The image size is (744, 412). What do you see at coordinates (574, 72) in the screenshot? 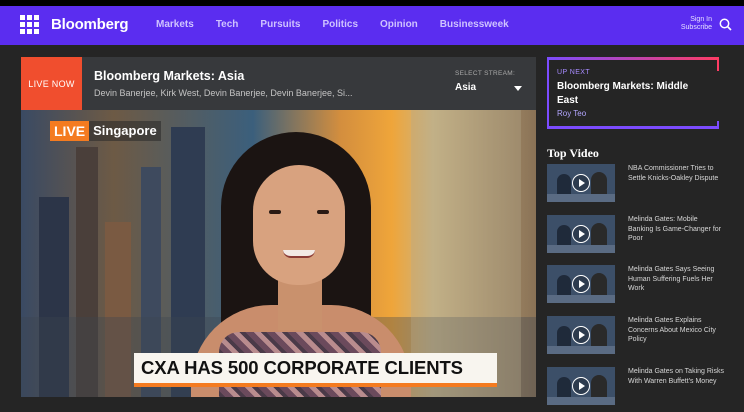
I see `up-next-label: UP NEXT` at bounding box center [574, 72].